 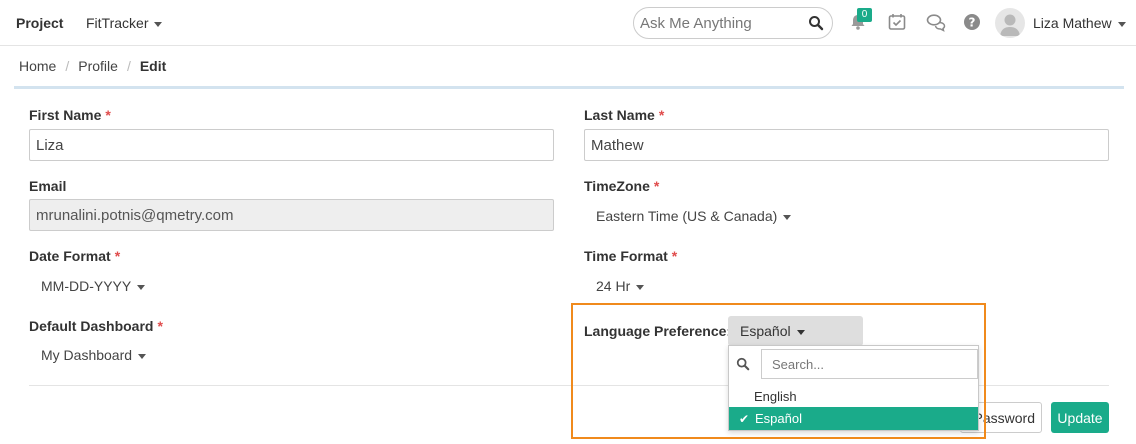 I want to click on email-label: Email, so click(x=47, y=186).